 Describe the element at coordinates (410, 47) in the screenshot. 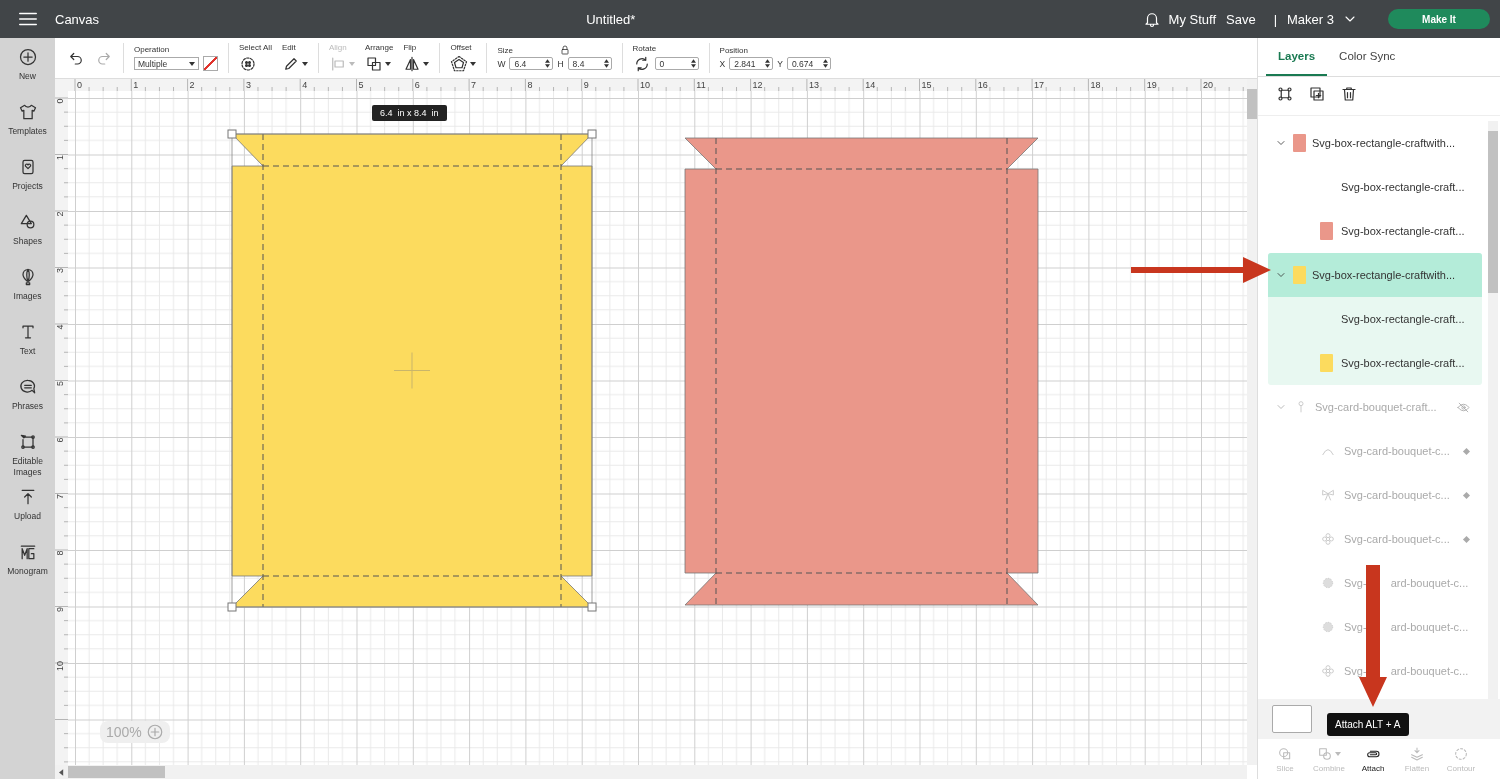

I see `tool-label: Flip` at that location.